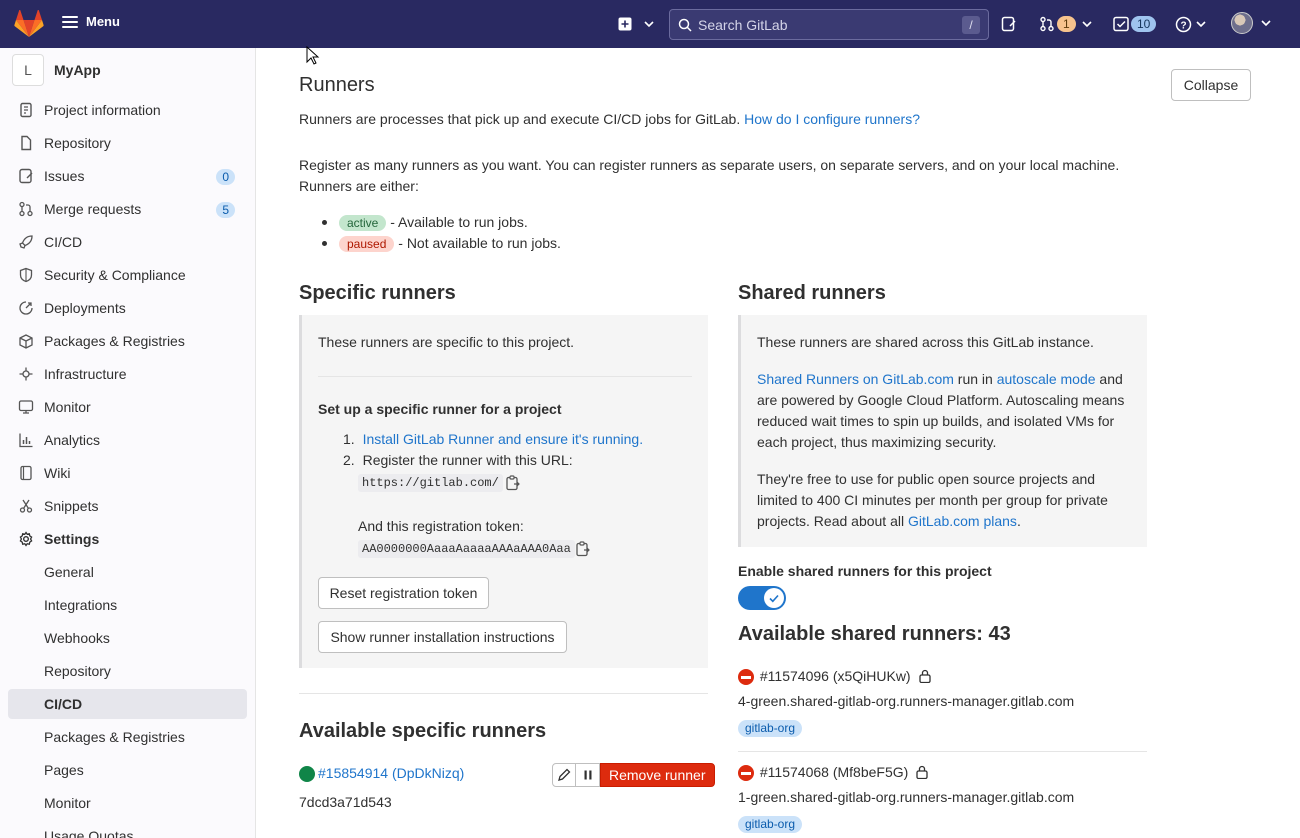 Image resolution: width=1300 pixels, height=838 pixels. What do you see at coordinates (440, 409) in the screenshot?
I see `setup-title: Set up a specific runner for a project` at bounding box center [440, 409].